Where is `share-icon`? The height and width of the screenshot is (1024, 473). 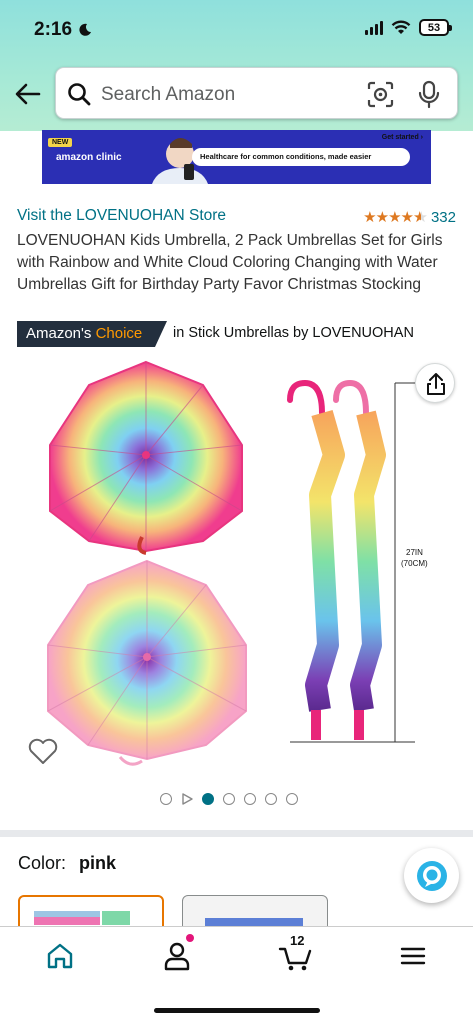
share-icon is located at coordinates (436, 384).